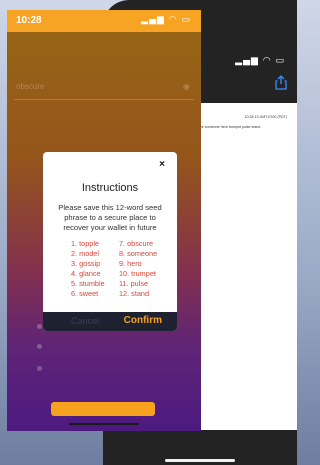 The image size is (320, 465). What do you see at coordinates (110, 188) in the screenshot?
I see `modal-title: Instructions` at bounding box center [110, 188].